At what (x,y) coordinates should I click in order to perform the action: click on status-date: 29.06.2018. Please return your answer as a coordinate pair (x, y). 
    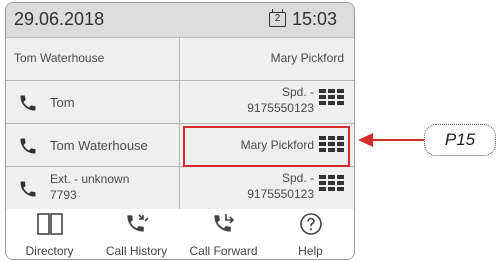
    Looking at the image, I should click on (59, 19).